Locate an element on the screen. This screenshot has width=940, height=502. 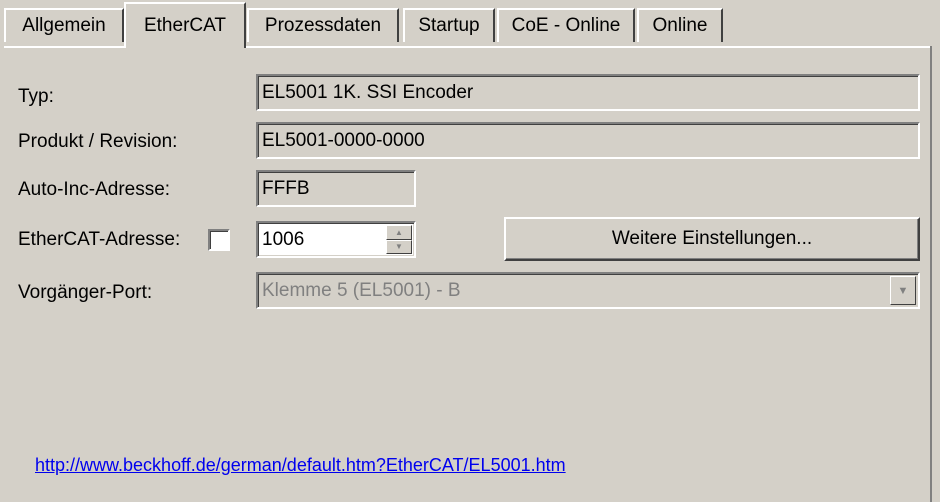
vorgaenger-port-value: Klemme 5 (EL5001) - B is located at coordinates (361, 290).